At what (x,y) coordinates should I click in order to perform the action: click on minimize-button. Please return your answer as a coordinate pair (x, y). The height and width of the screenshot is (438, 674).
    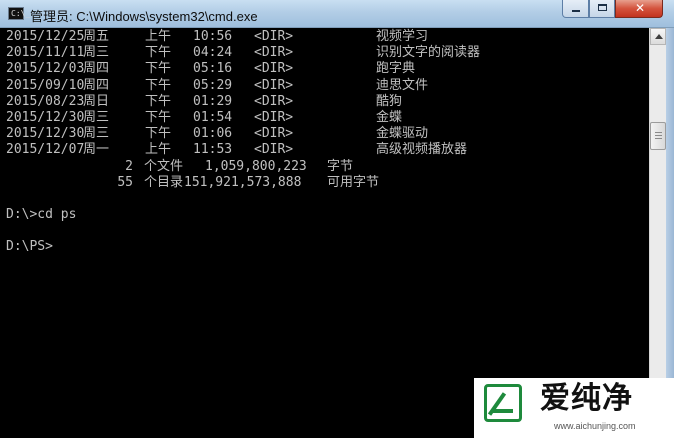
    Looking at the image, I should click on (575, 9).